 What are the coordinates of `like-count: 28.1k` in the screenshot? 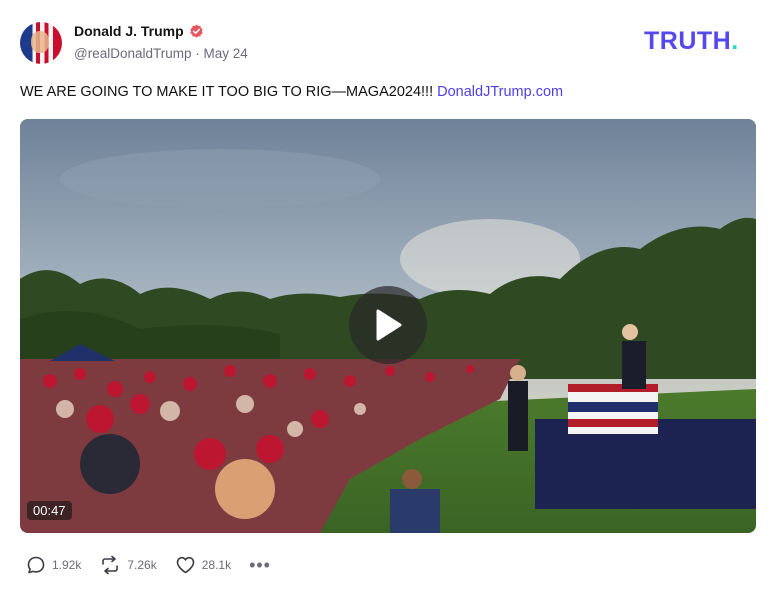 It's located at (216, 565).